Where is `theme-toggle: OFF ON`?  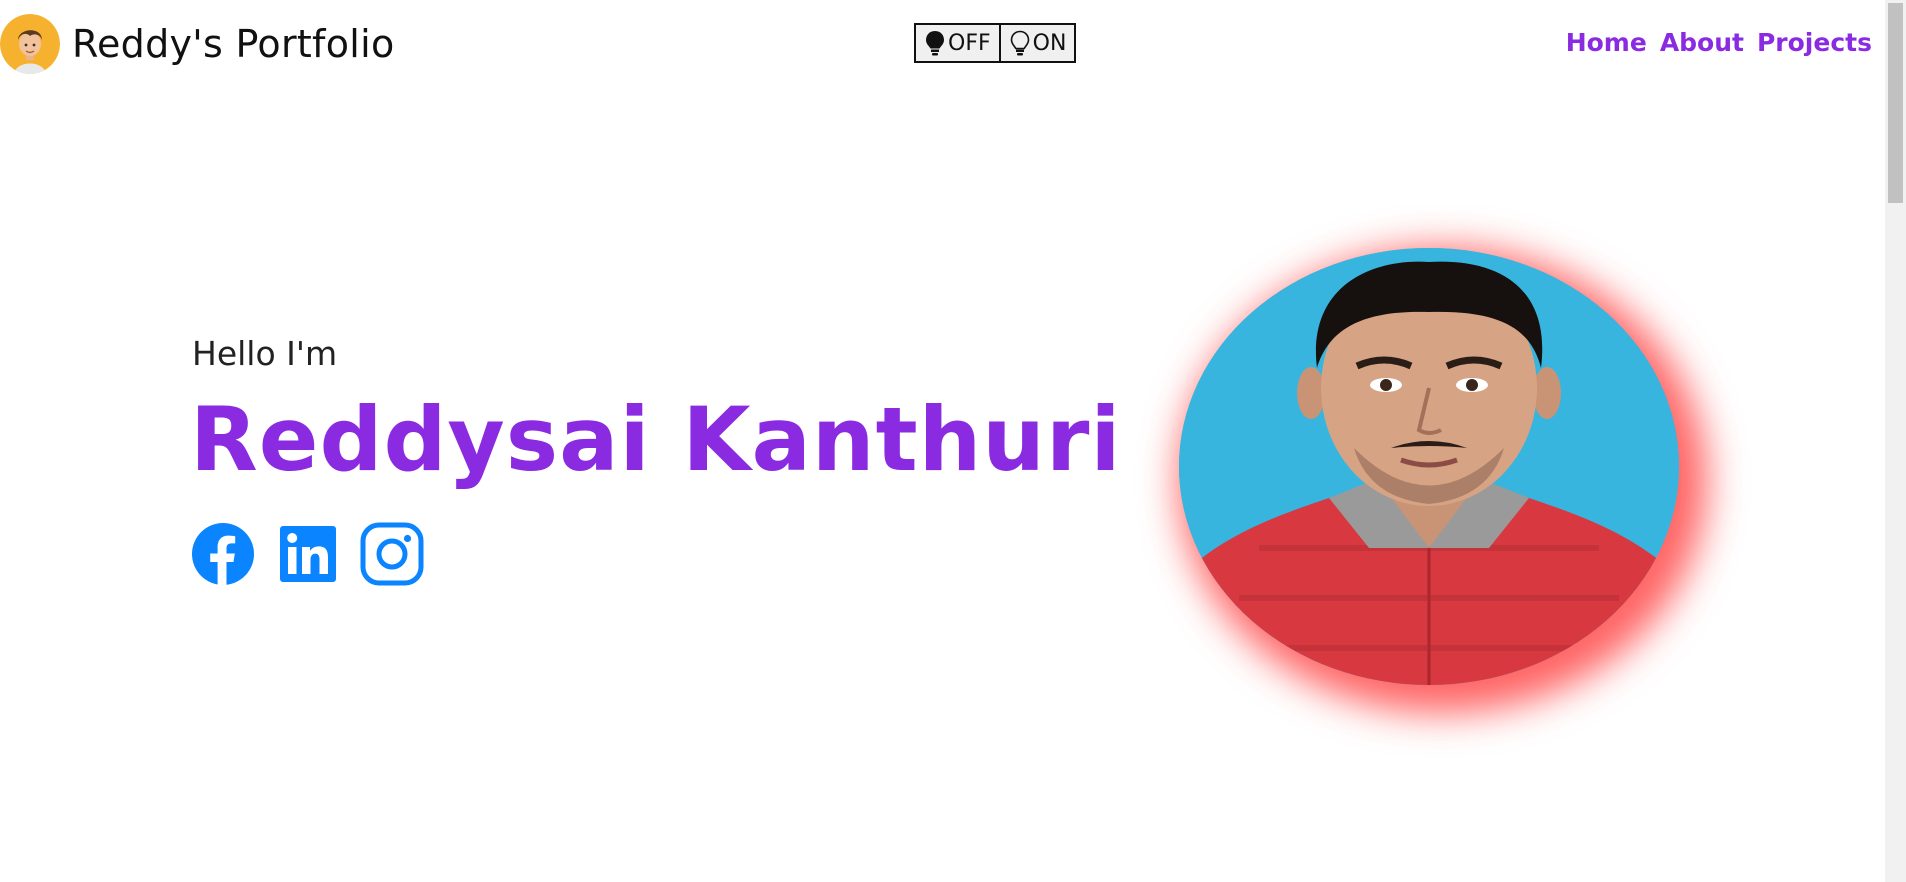
theme-toggle: OFF ON is located at coordinates (995, 43).